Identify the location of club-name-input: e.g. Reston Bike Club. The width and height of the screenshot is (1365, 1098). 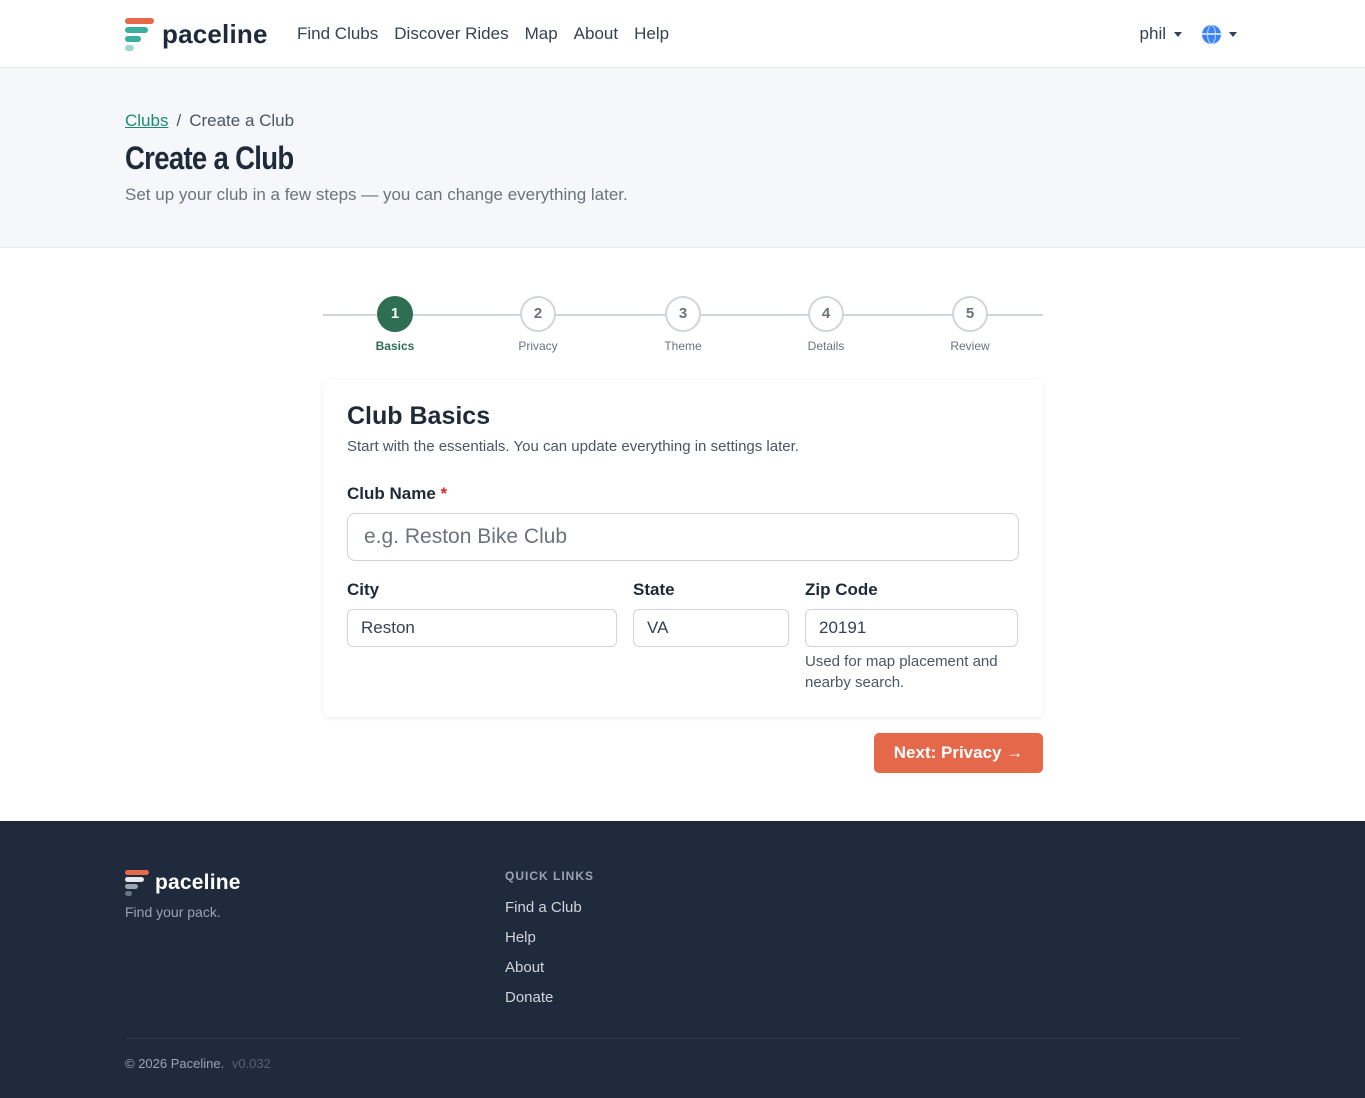
(683, 537).